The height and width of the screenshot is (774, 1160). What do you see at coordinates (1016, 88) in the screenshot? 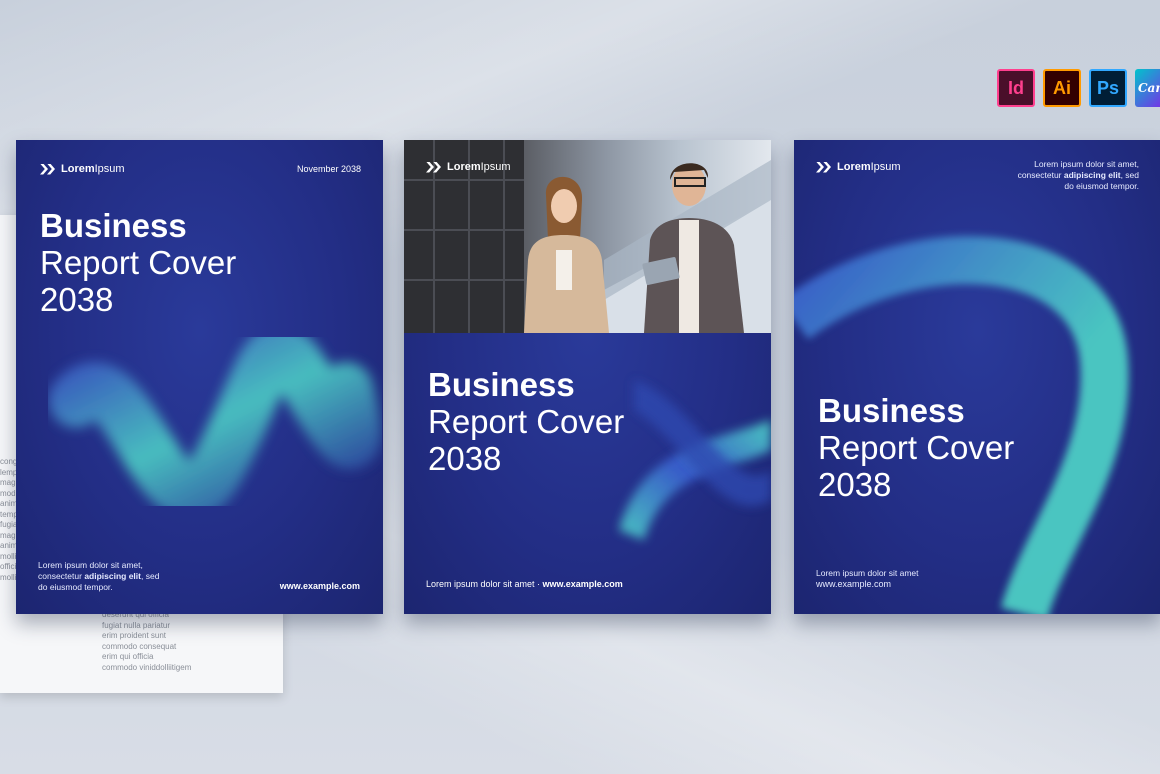
I see `indesign-icon: Id` at bounding box center [1016, 88].